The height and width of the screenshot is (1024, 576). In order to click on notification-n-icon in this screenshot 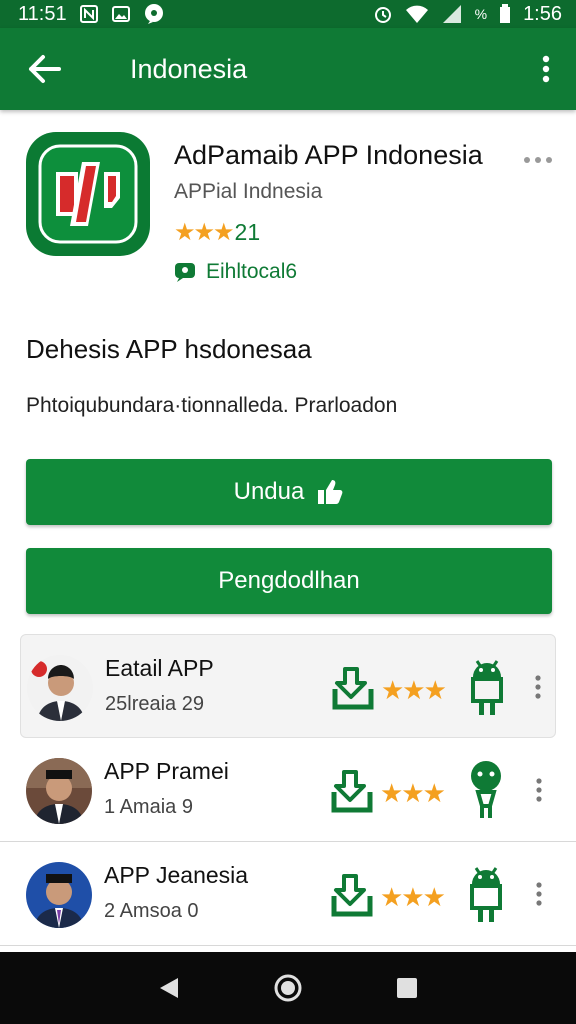, I will do `click(89, 14)`.